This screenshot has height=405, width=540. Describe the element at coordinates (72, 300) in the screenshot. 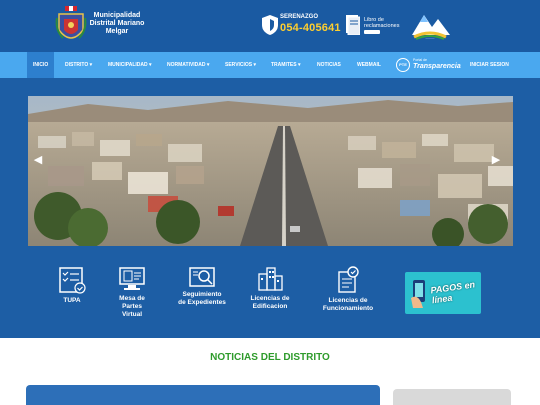

I see `quick-link-label: TUPA` at that location.